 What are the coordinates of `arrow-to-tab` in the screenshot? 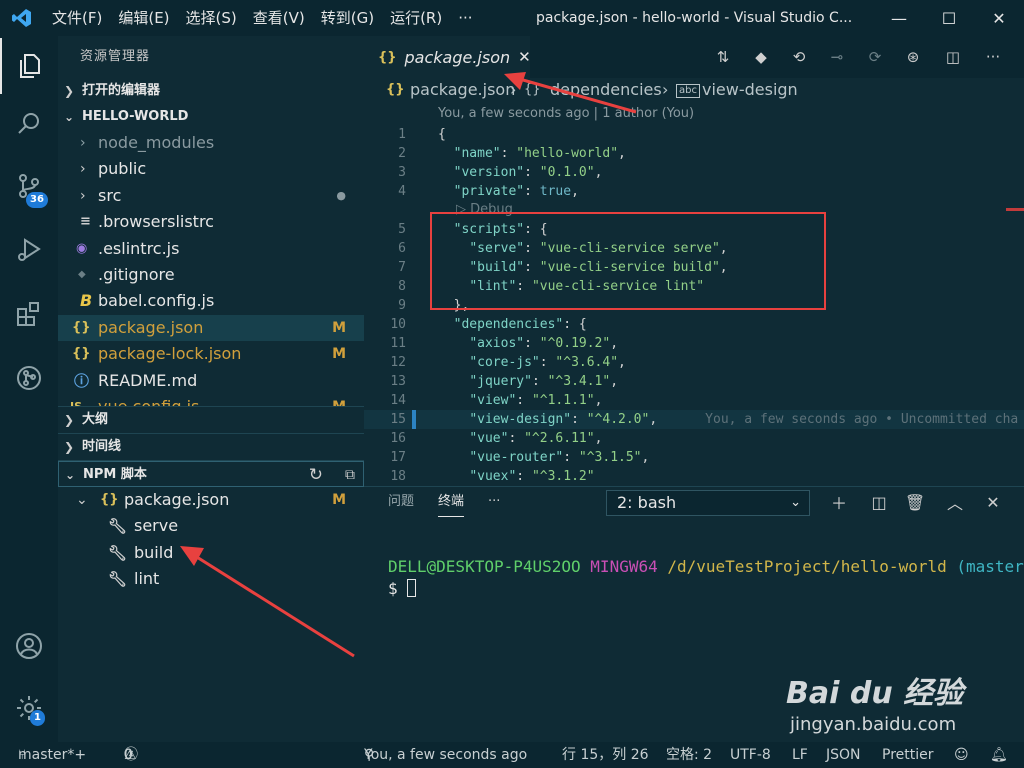 It's located at (570, 93).